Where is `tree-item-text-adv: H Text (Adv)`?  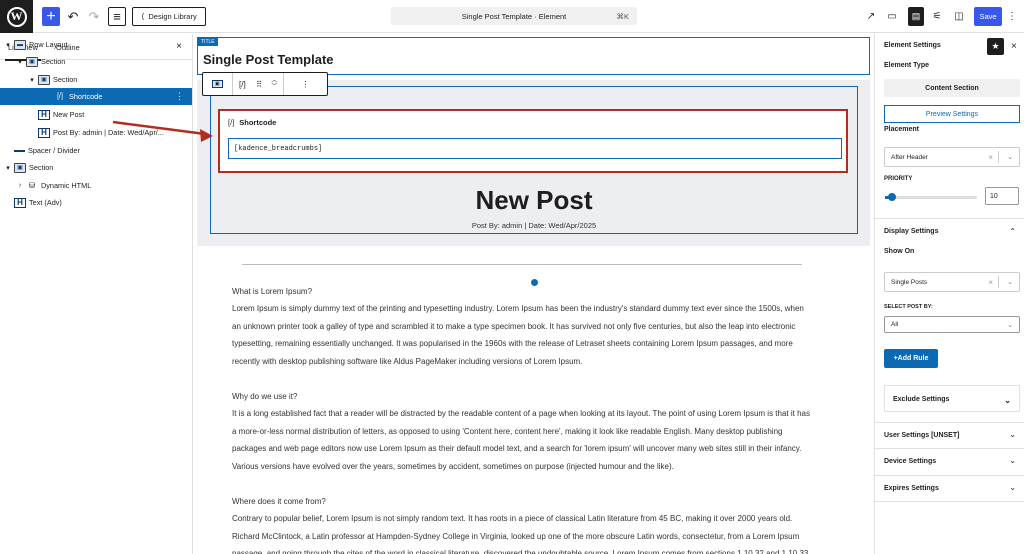
tree-item-text-adv: H Text (Adv) is located at coordinates (96, 202).